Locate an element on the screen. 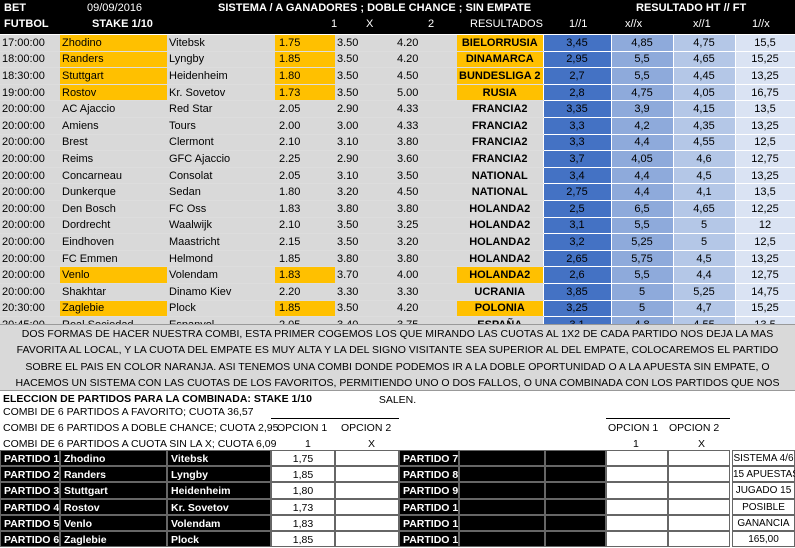  result-1-x: 16,75 is located at coordinates (764, 92).